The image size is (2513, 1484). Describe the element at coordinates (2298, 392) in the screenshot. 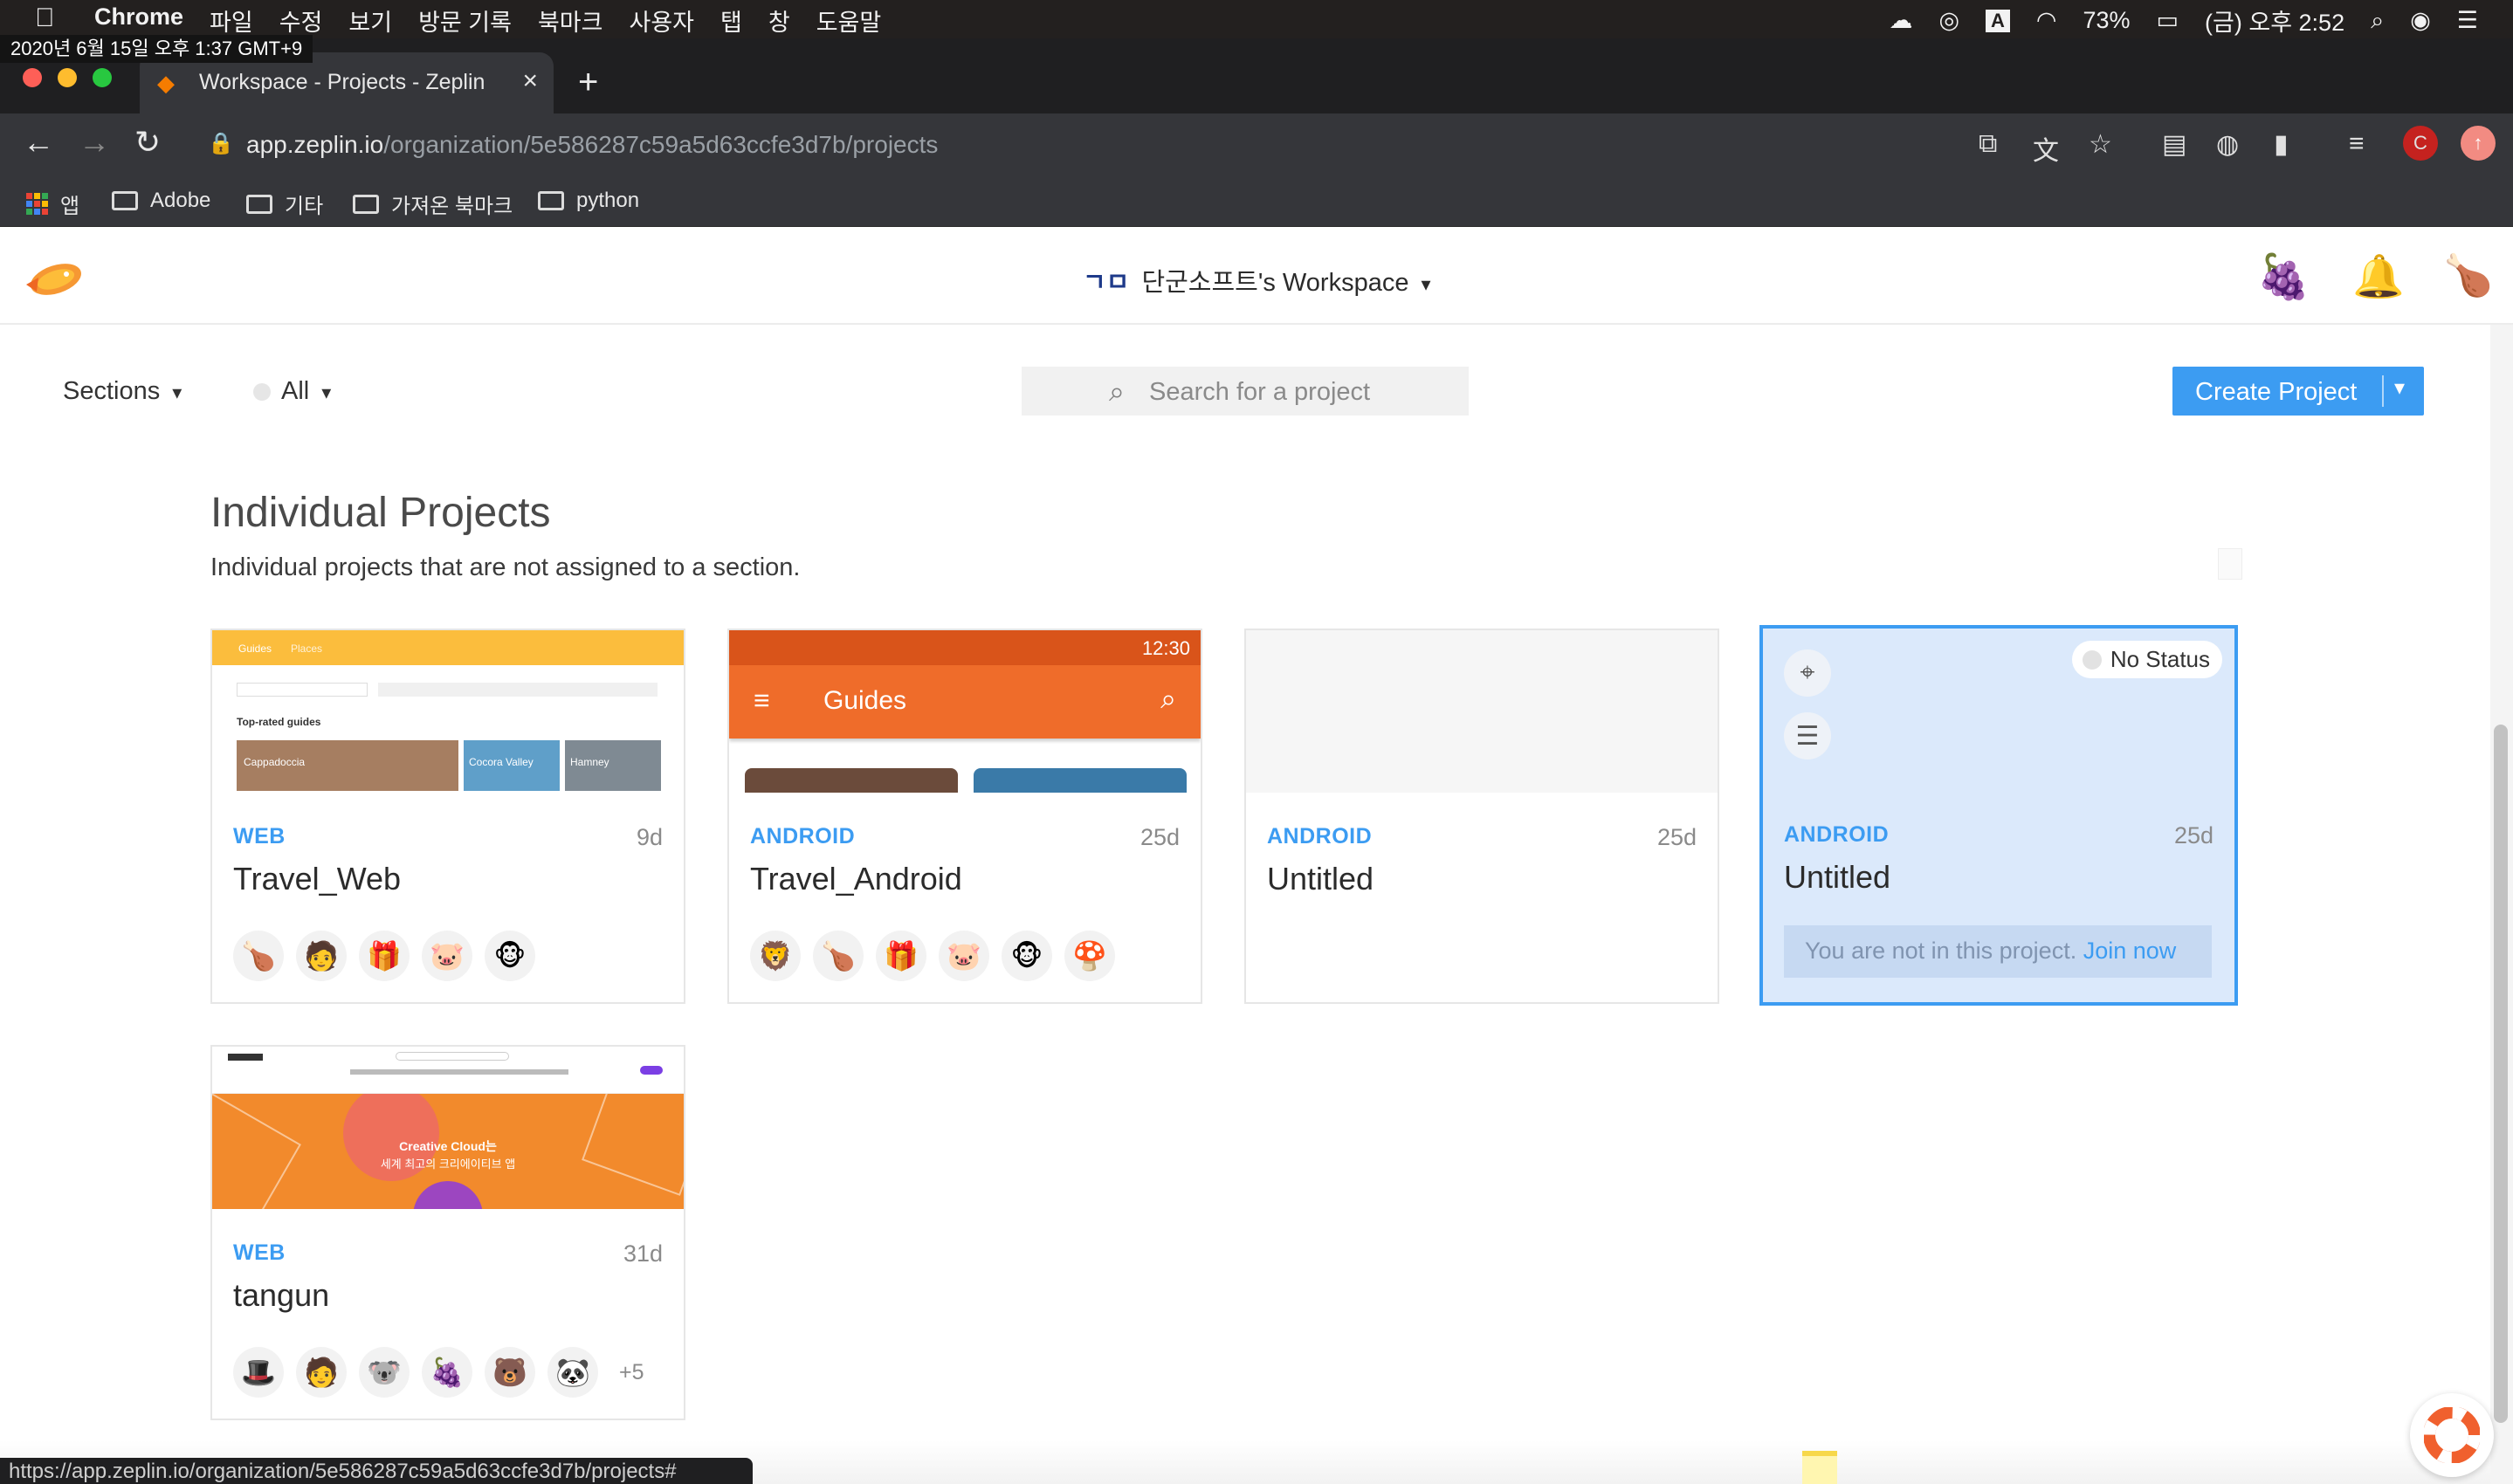

I see `create-project-button: Create Project ▾` at that location.